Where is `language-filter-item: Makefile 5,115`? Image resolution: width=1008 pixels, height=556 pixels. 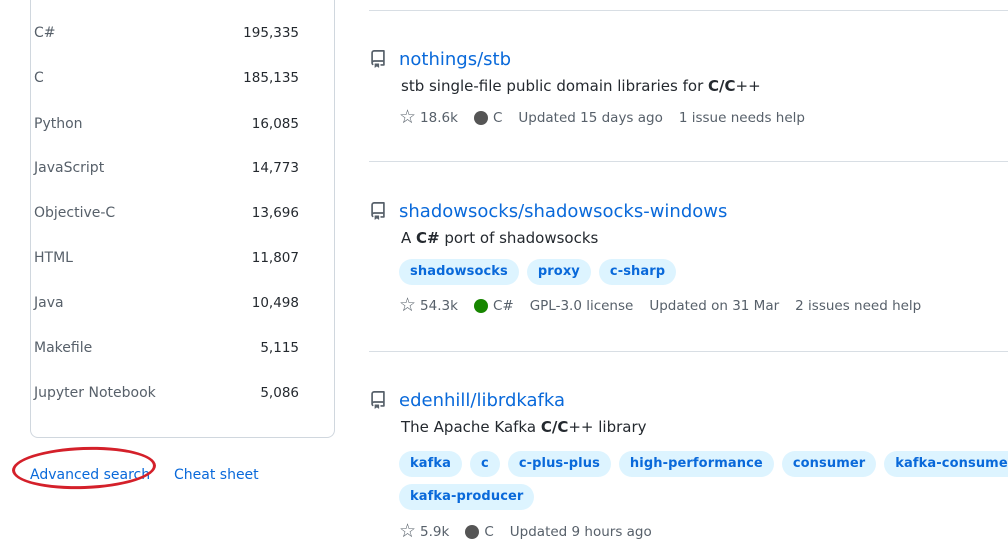 language-filter-item: Makefile 5,115 is located at coordinates (166, 348).